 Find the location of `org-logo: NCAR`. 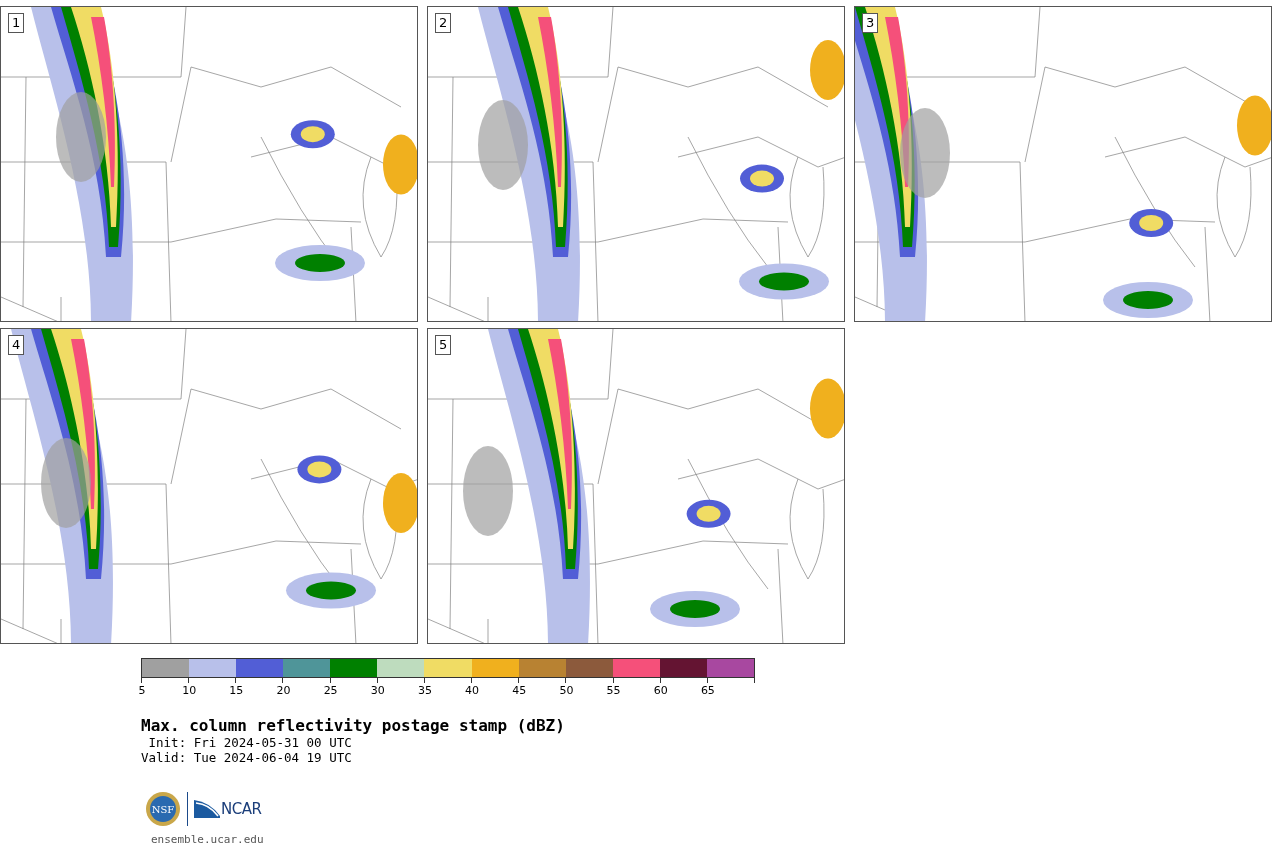

org-logo: NCAR is located at coordinates (228, 809).